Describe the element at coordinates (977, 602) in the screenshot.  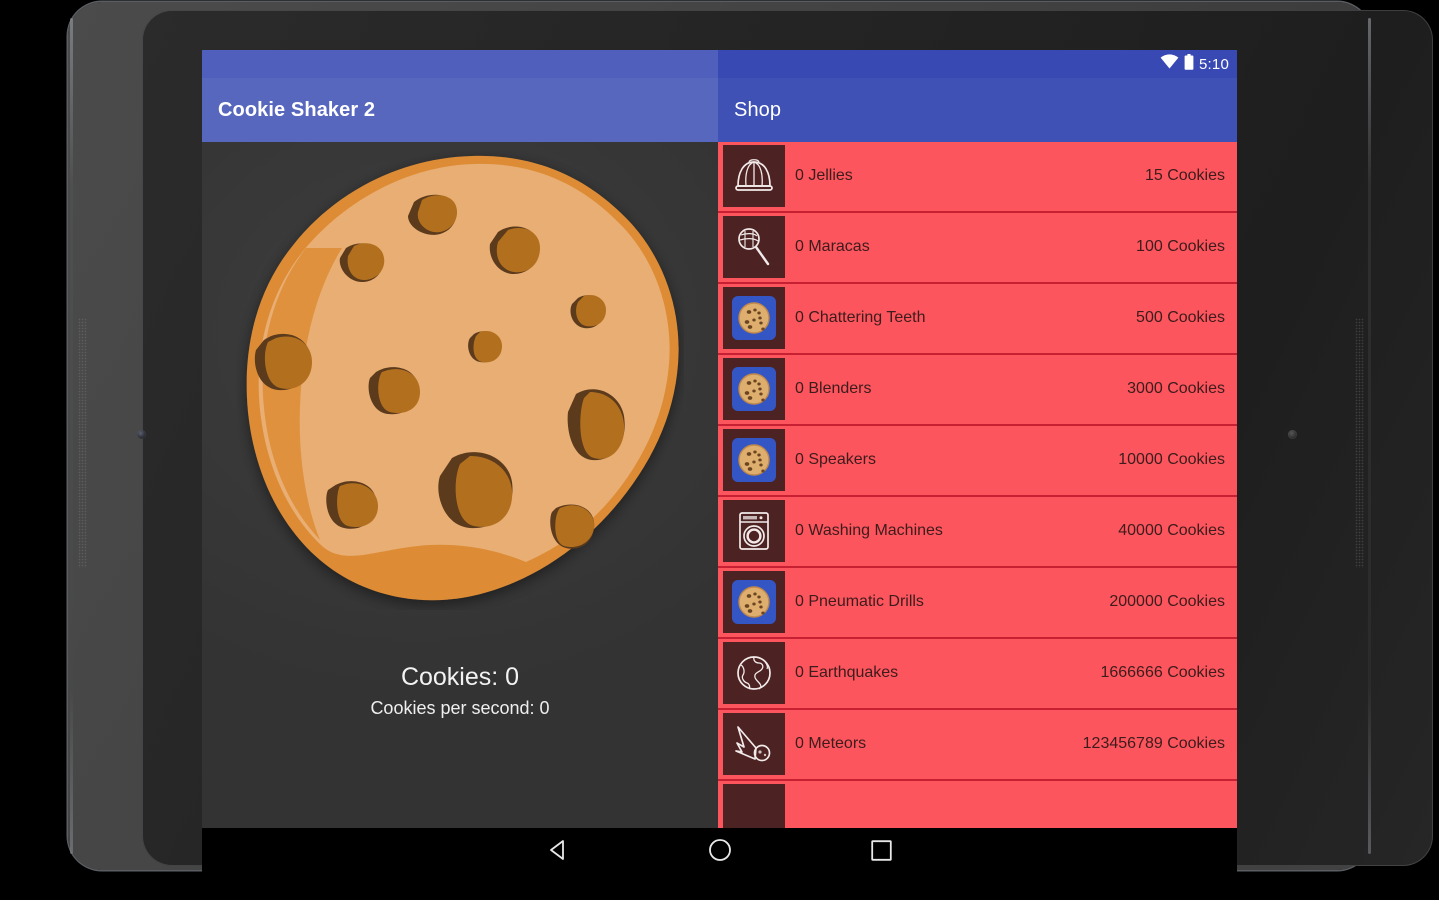
I see `shop-row: 0 Pneumatic Drills 200000 Cookies` at that location.